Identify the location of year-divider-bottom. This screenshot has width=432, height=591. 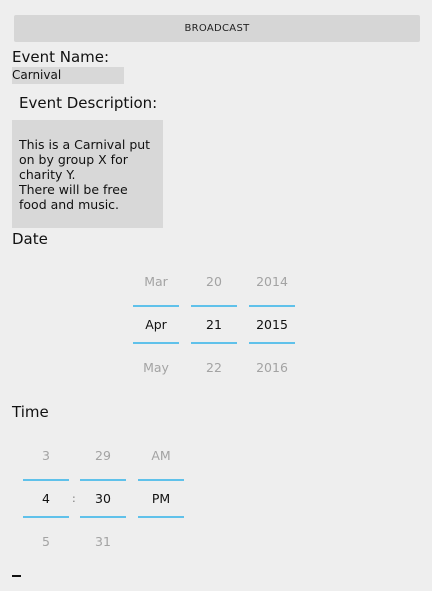
(272, 343).